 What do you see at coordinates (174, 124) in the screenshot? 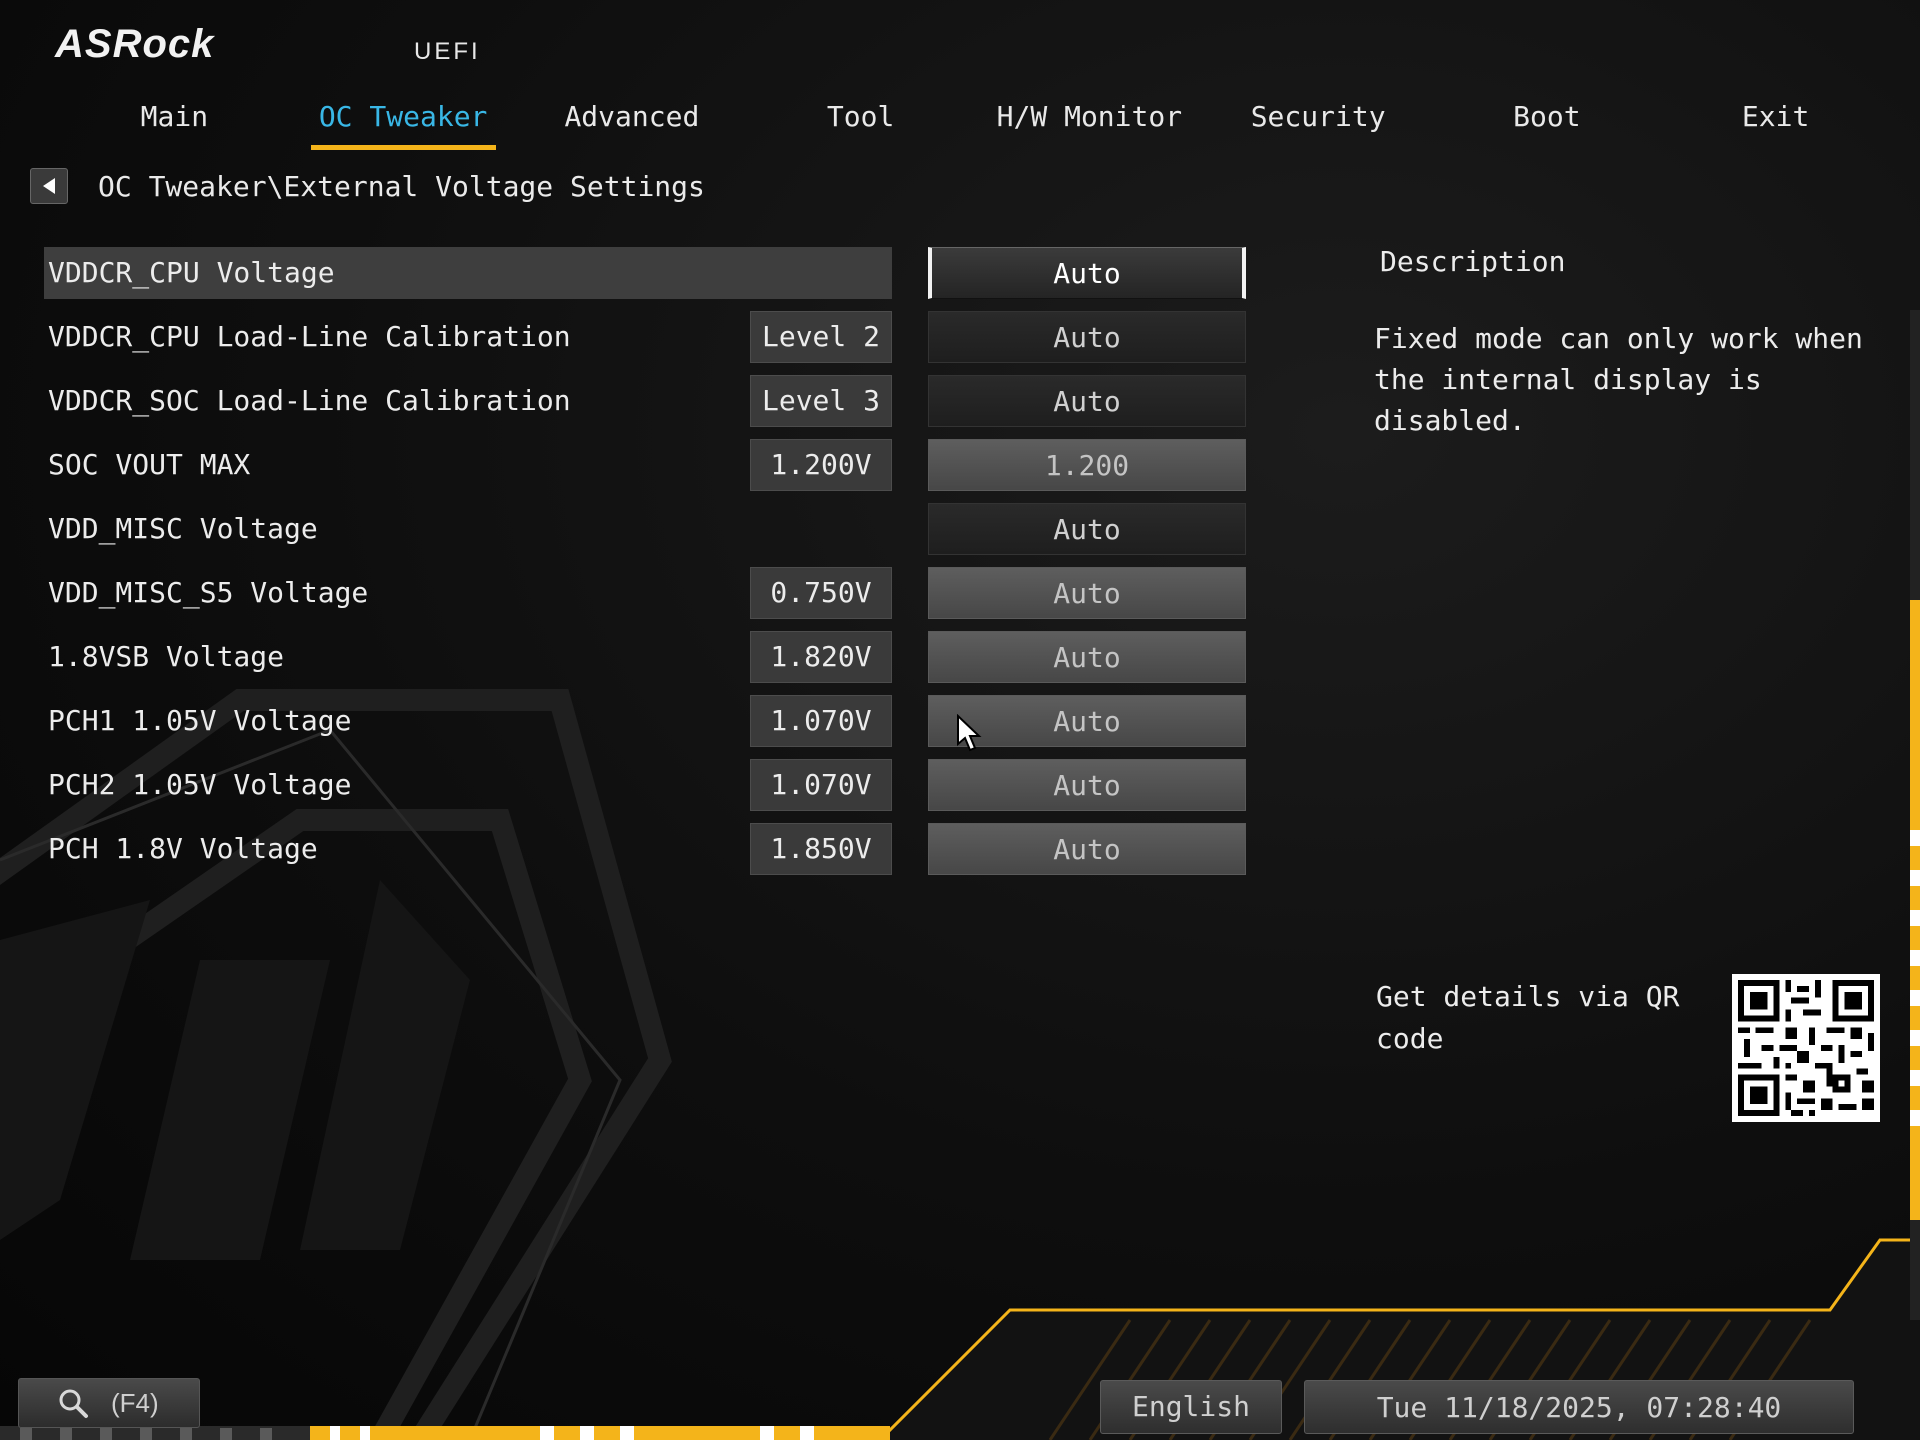
I see `tab-main: Main` at bounding box center [174, 124].